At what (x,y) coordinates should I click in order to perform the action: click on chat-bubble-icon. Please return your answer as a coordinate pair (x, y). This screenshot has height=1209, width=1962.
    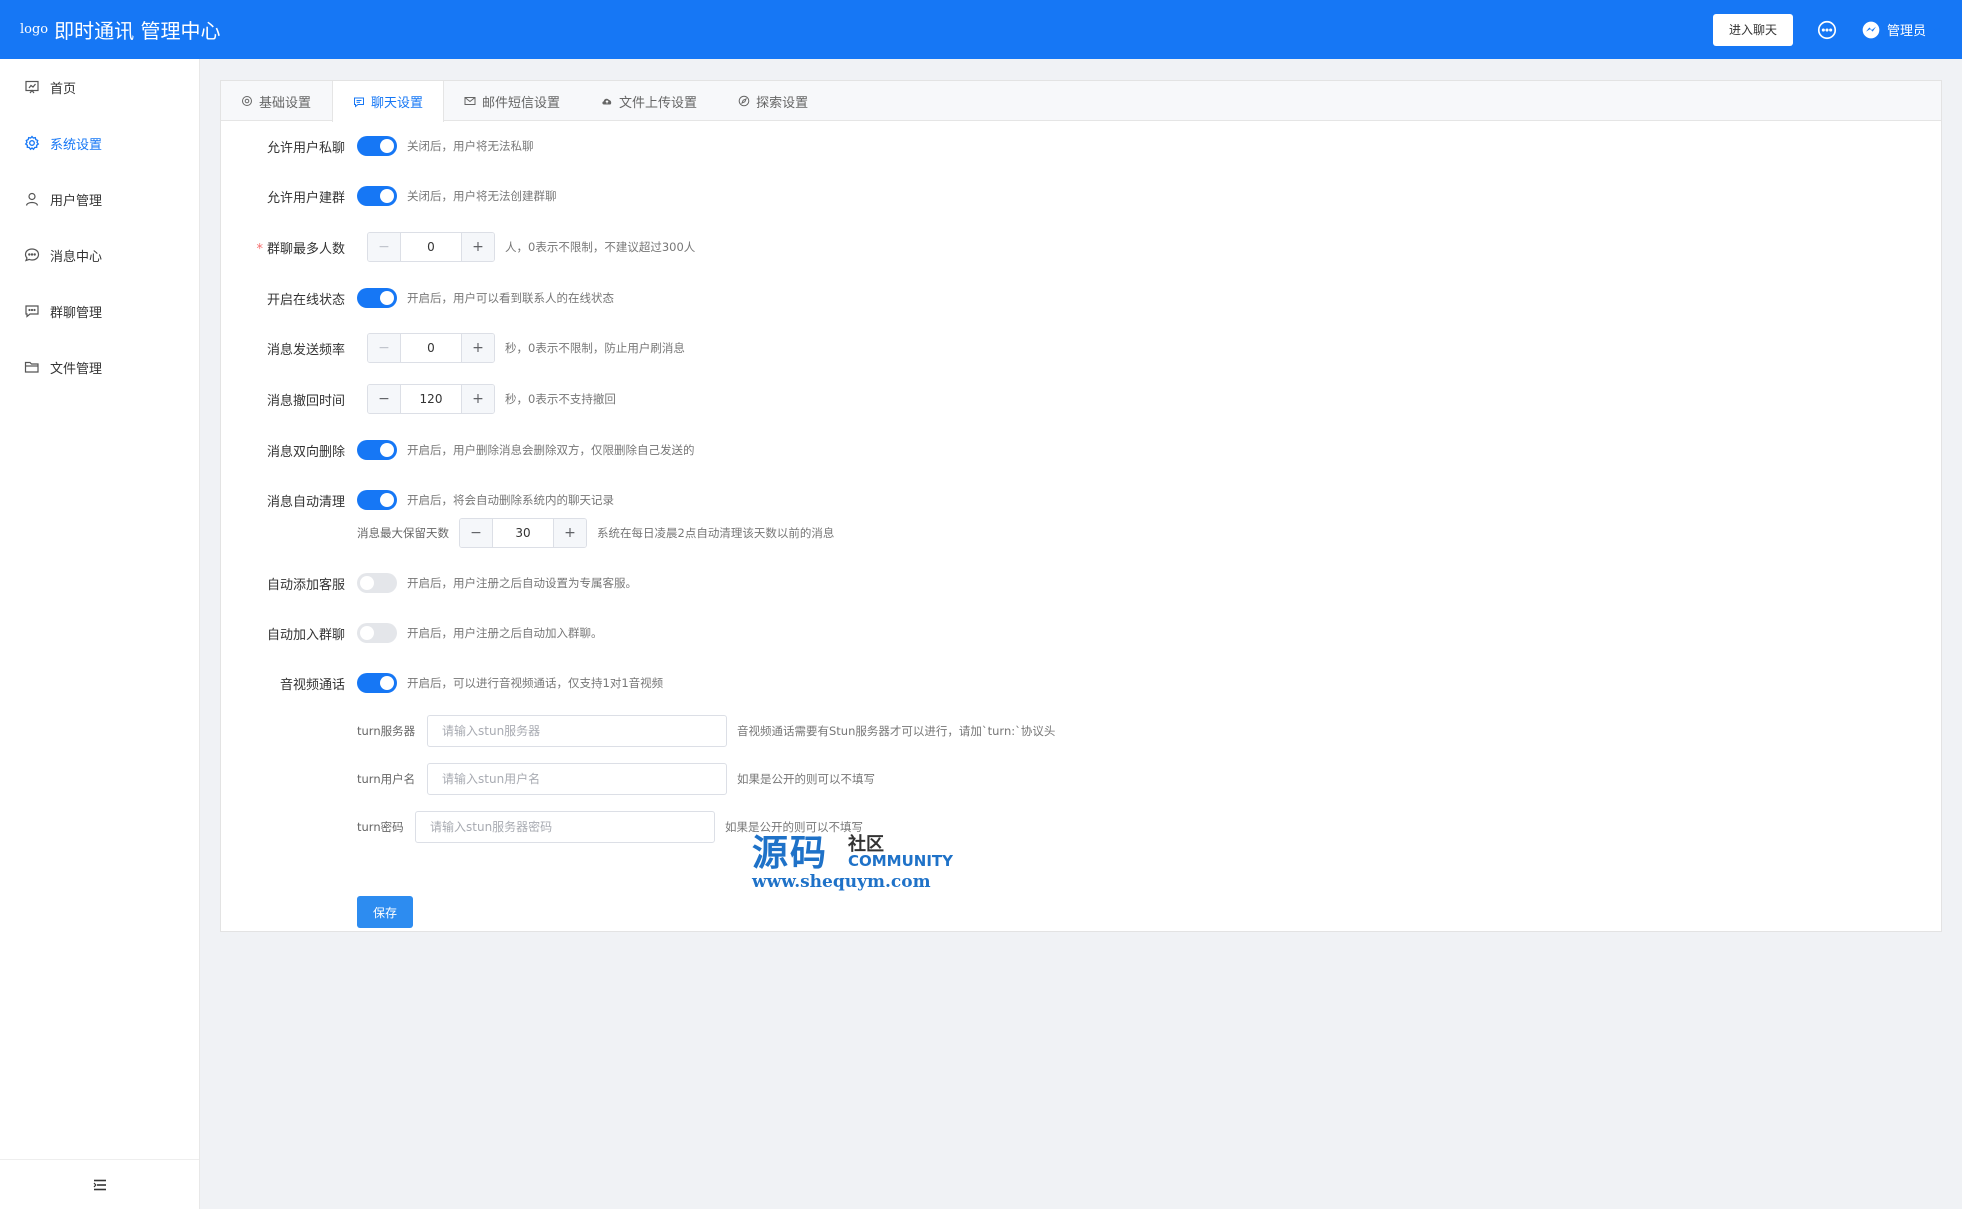
    Looking at the image, I should click on (32, 255).